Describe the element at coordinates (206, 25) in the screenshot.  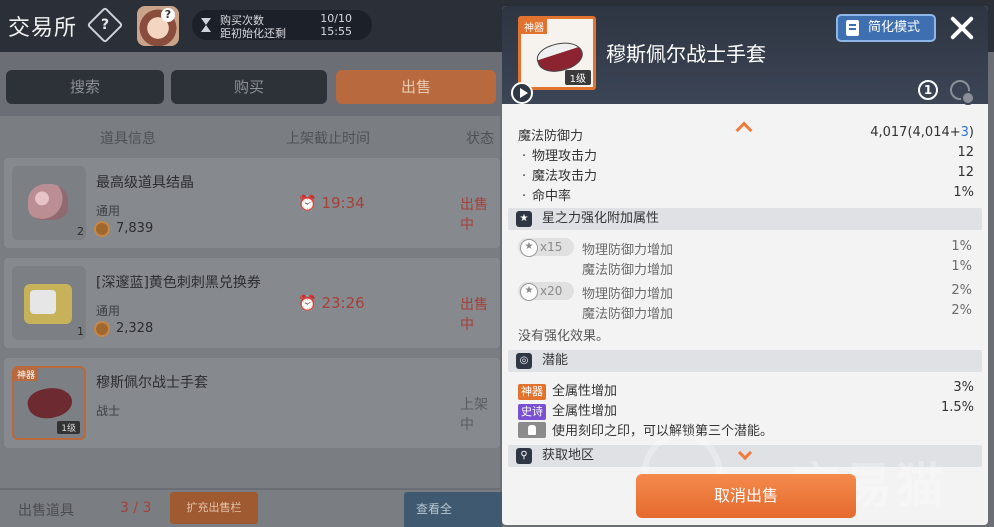
I see `hourglass-icon` at that location.